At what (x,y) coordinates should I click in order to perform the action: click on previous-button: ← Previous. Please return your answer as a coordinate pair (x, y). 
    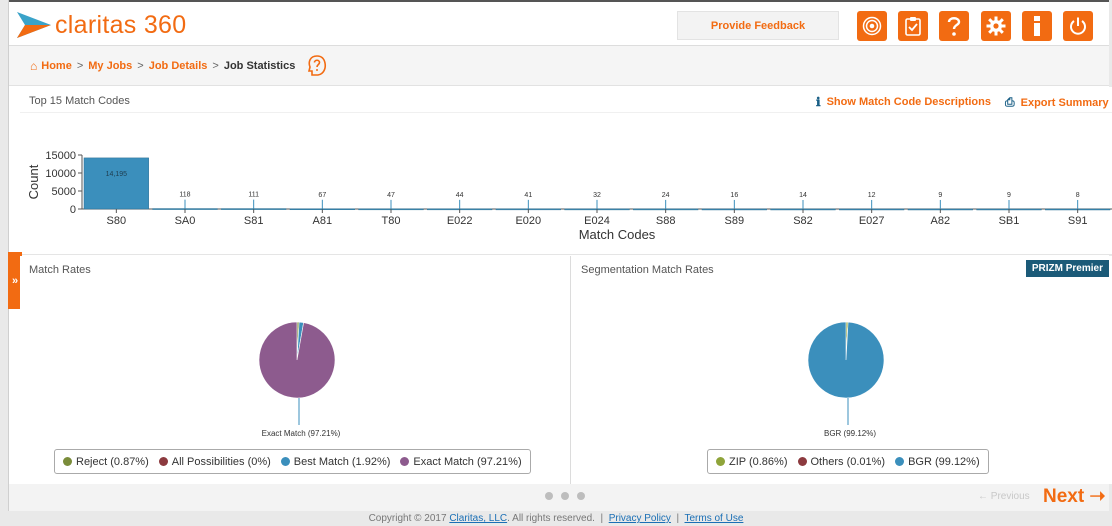
    Looking at the image, I should click on (1004, 496).